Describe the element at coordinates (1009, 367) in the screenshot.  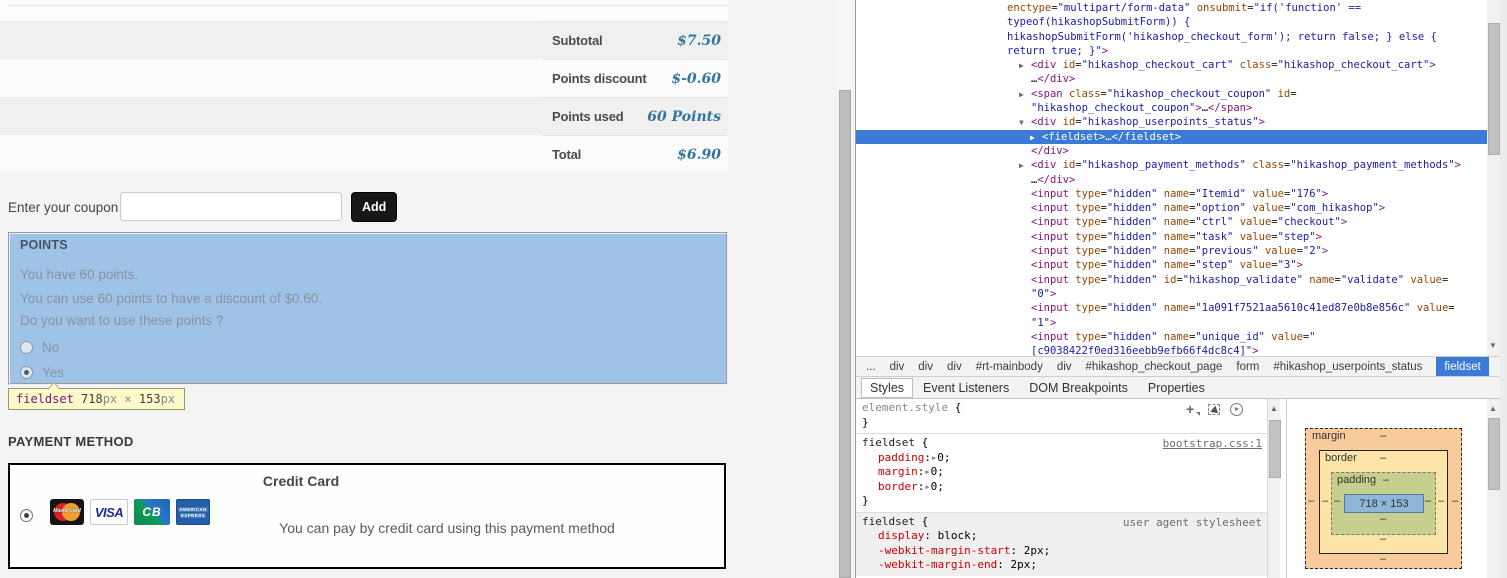
I see `breadcrumb-item: #rt-mainbody` at that location.